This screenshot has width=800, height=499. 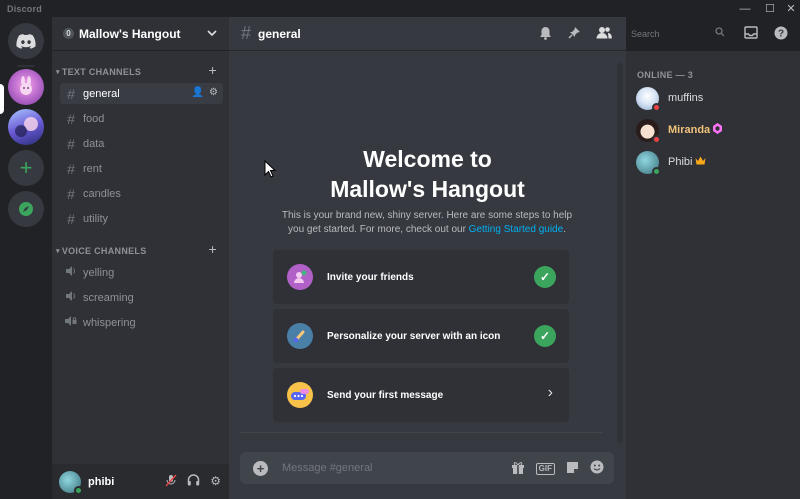 What do you see at coordinates (427, 159) in the screenshot?
I see `welcome-title-line1: Welcome to` at bounding box center [427, 159].